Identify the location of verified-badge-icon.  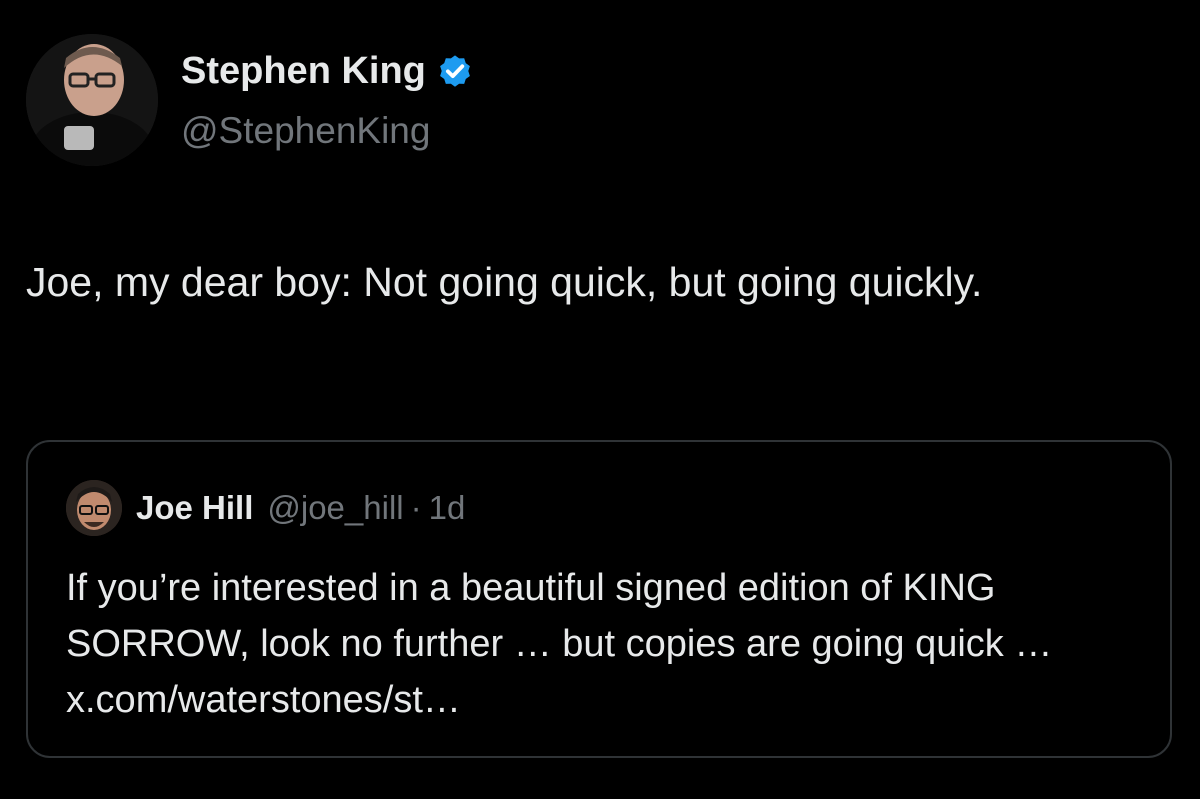
(455, 72).